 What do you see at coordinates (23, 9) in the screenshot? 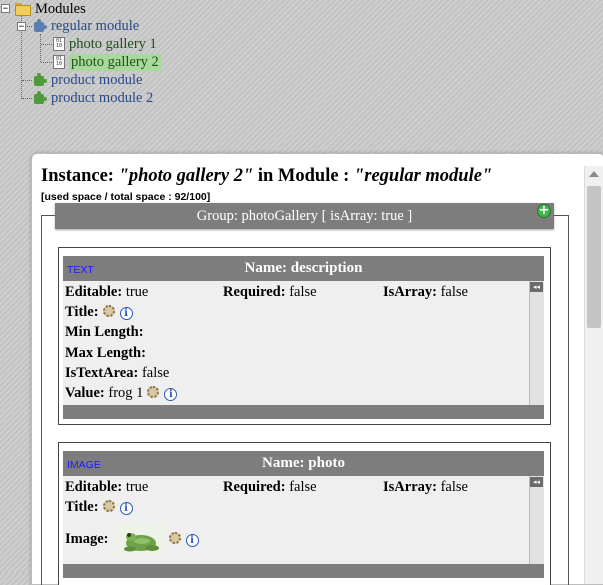
I see `folder-icon` at bounding box center [23, 9].